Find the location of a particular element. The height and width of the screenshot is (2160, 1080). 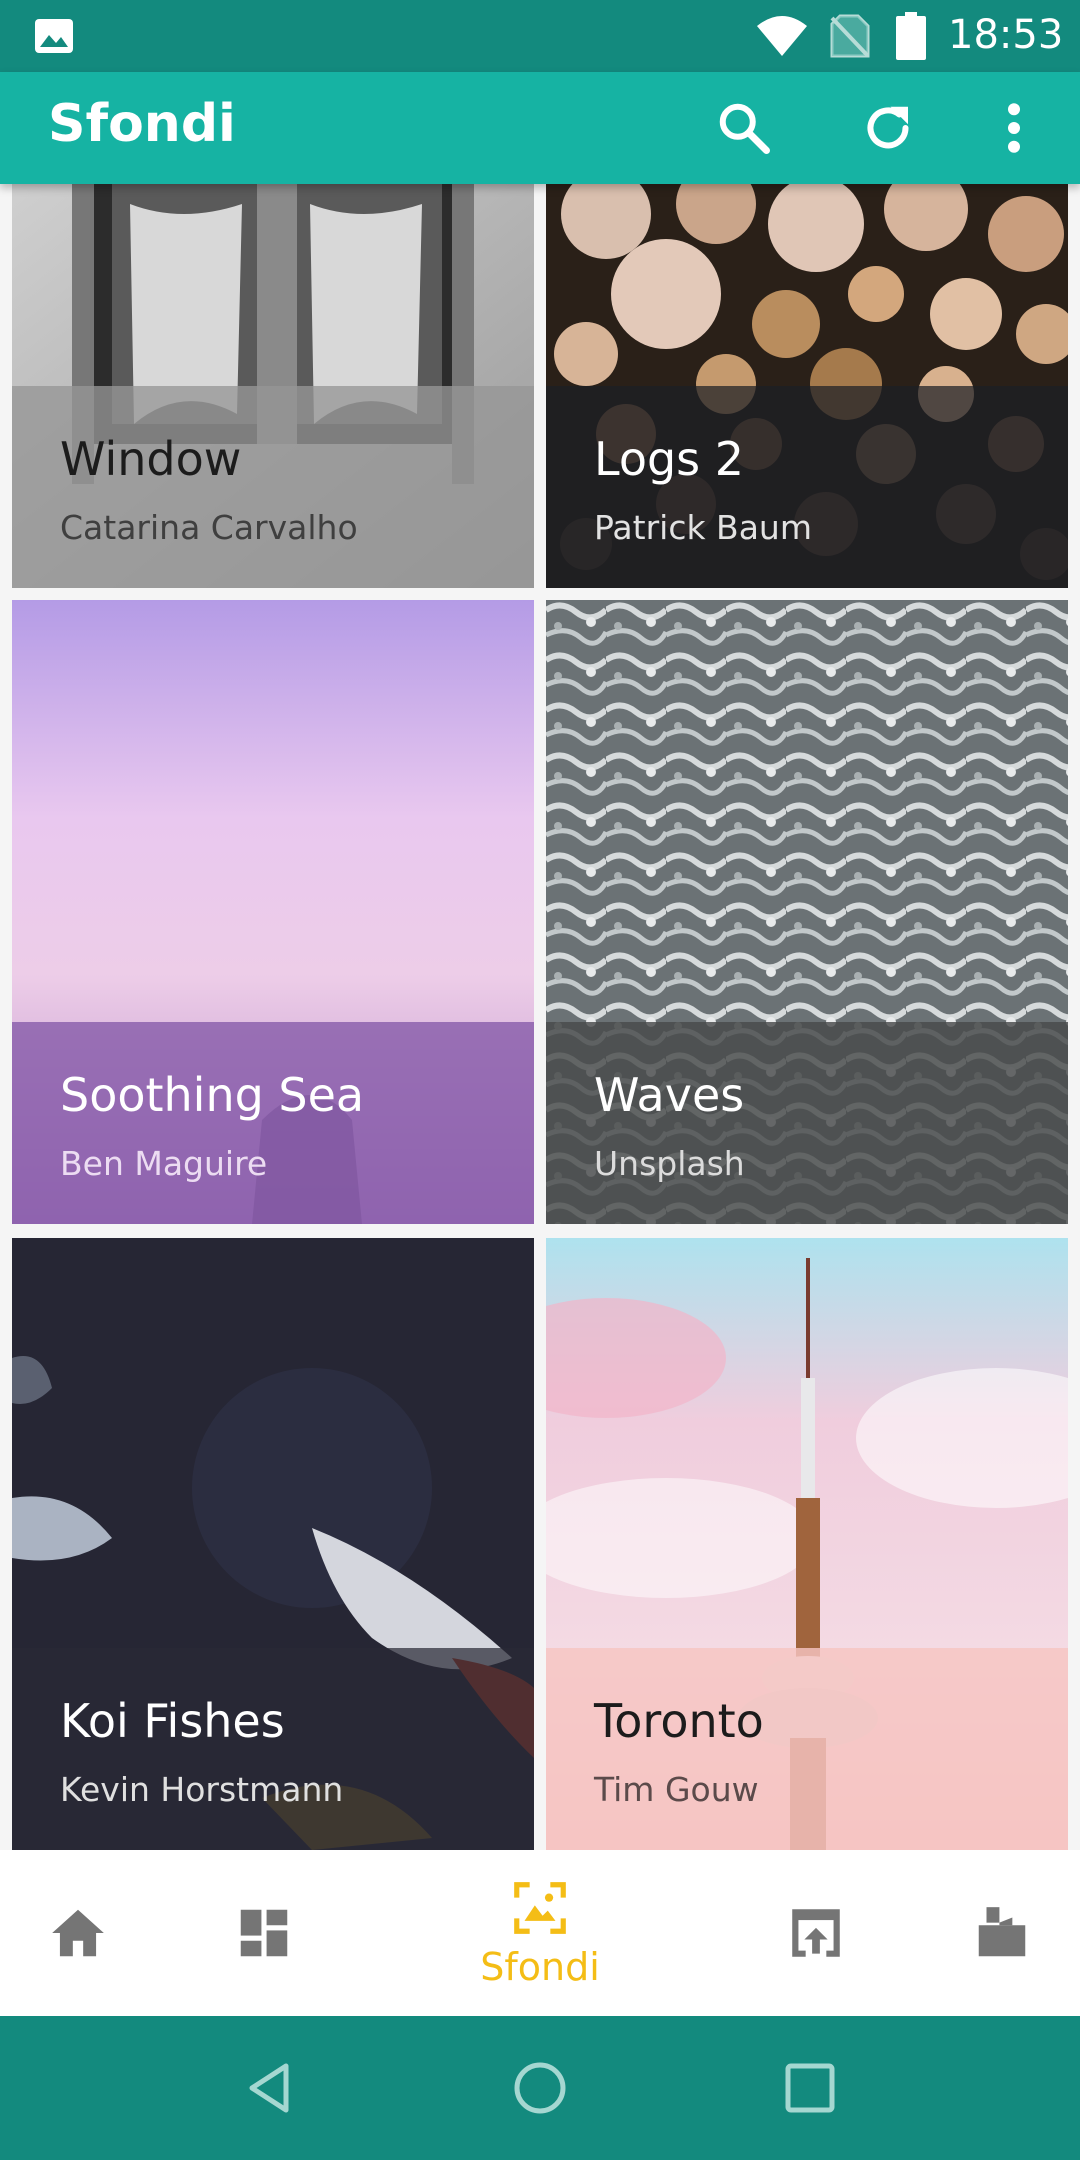

nav-item-sfondi: Sfondi is located at coordinates (540, 1933).